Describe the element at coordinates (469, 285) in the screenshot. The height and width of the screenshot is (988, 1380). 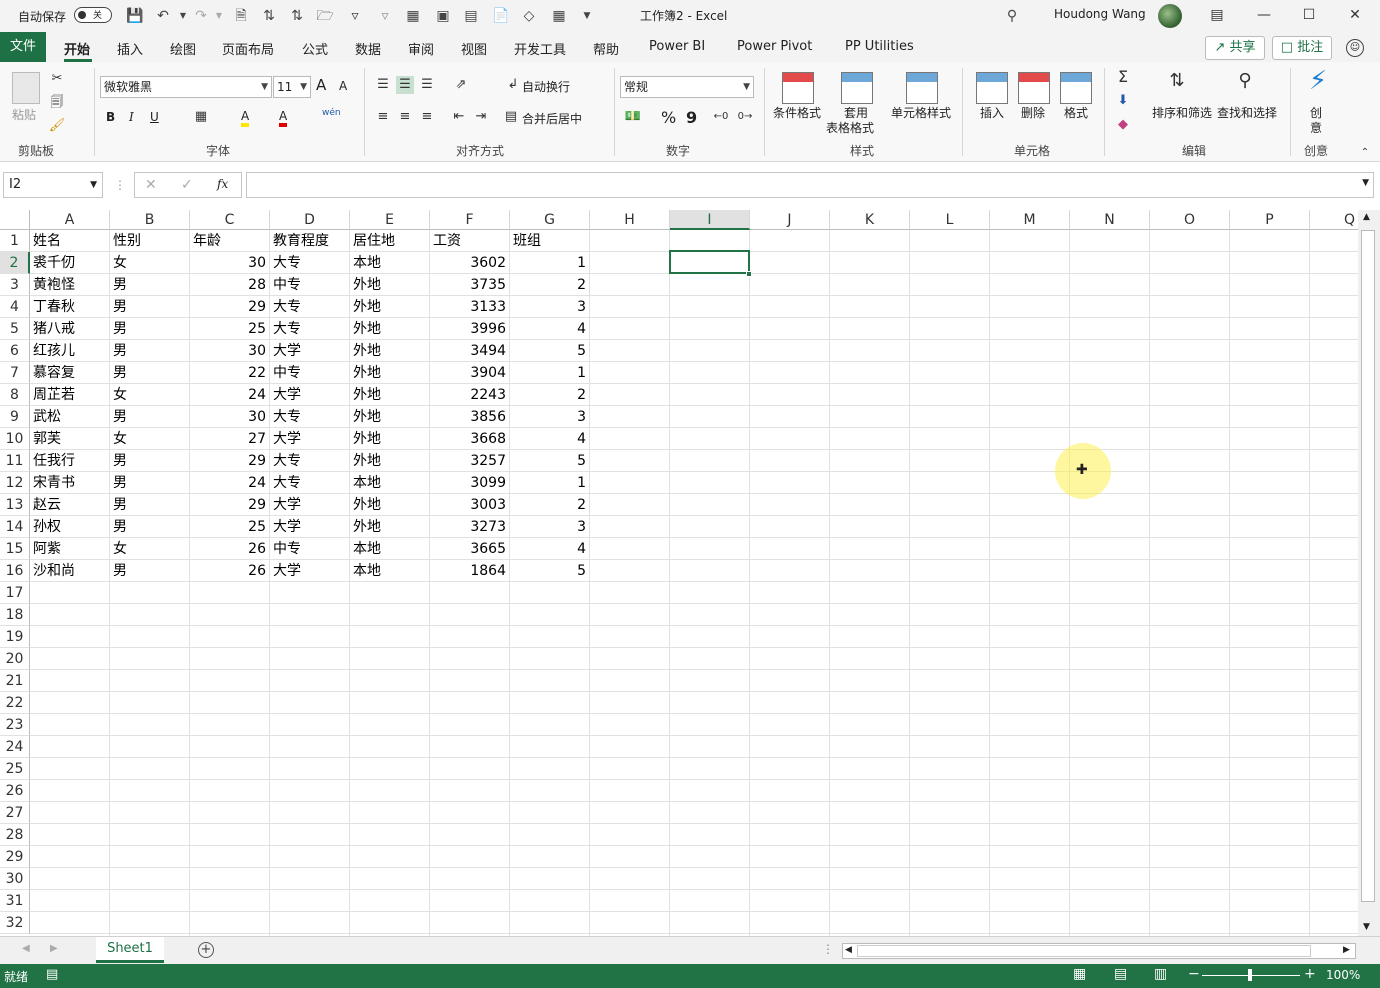
I see `table-cell: 3735` at that location.